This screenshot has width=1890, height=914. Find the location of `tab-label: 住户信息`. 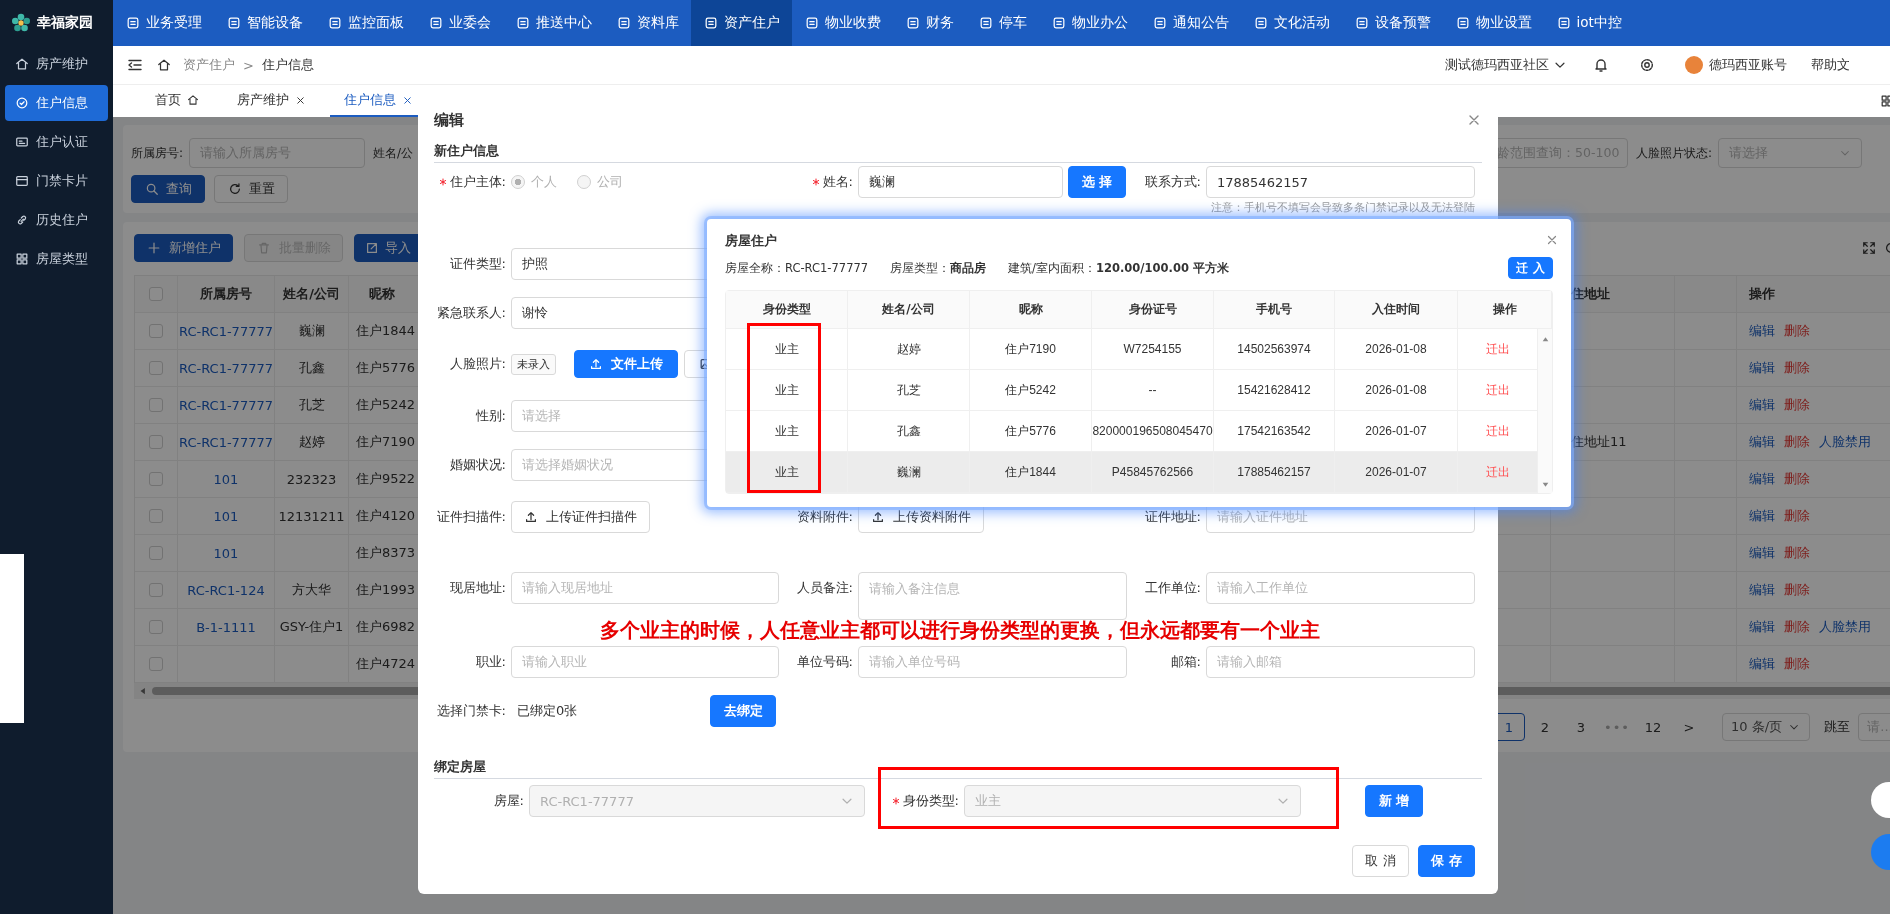

tab-label: 住户信息 is located at coordinates (370, 100).